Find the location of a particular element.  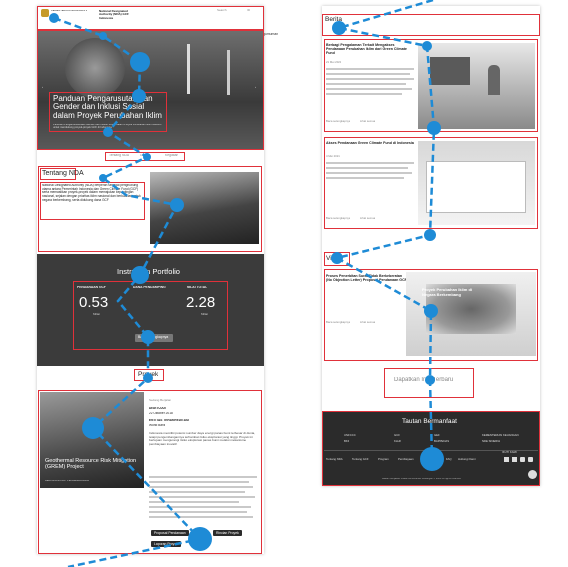

twitter-icon is located at coordinates (514, 459).